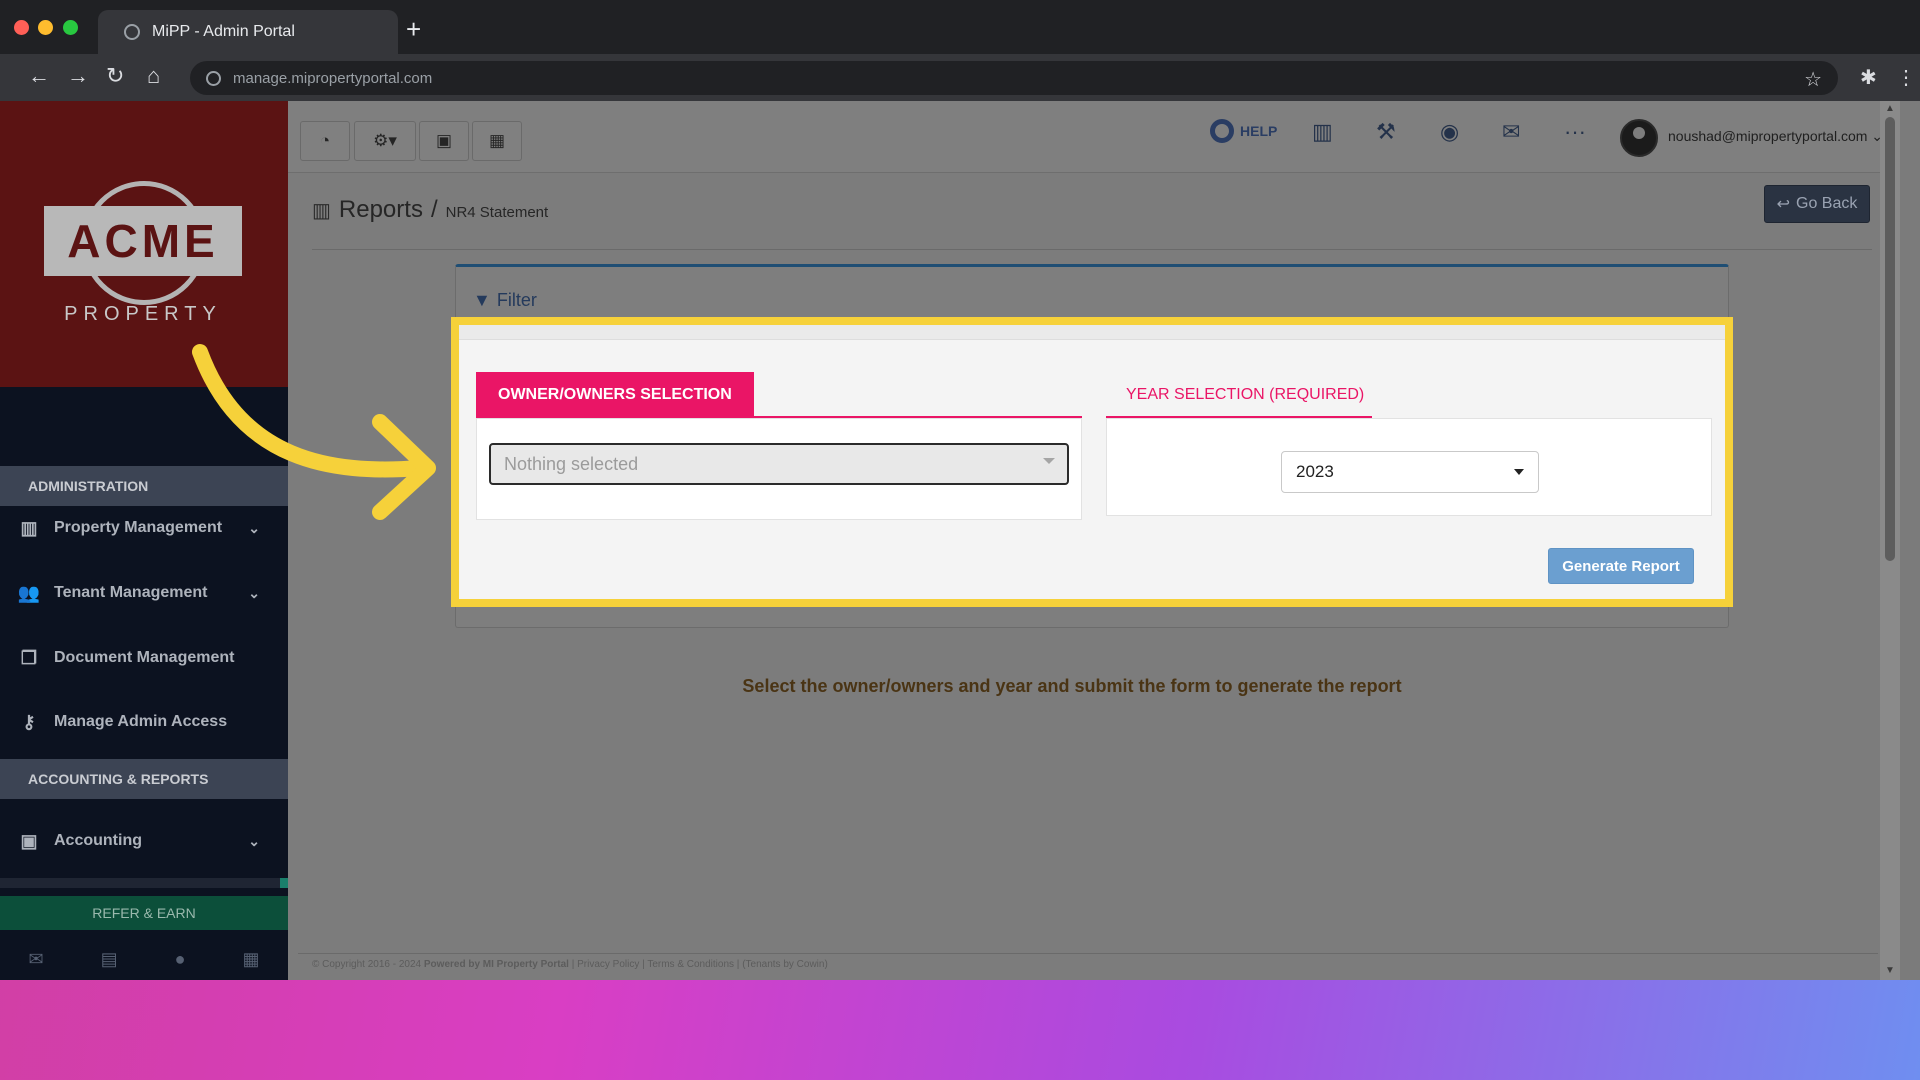 Image resolution: width=1920 pixels, height=1080 pixels. Describe the element at coordinates (29, 721) in the screenshot. I see `key-icon: ⚷` at that location.